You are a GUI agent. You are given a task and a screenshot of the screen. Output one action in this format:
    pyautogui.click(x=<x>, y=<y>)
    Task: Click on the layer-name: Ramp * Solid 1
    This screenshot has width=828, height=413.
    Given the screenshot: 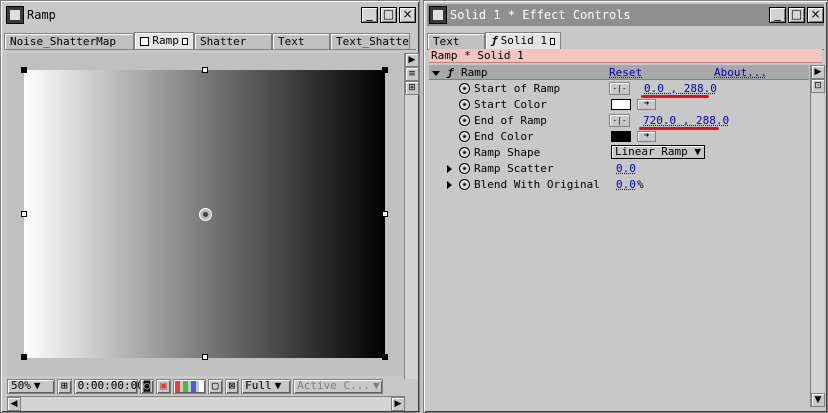 What is the action you would take?
    pyautogui.click(x=477, y=55)
    